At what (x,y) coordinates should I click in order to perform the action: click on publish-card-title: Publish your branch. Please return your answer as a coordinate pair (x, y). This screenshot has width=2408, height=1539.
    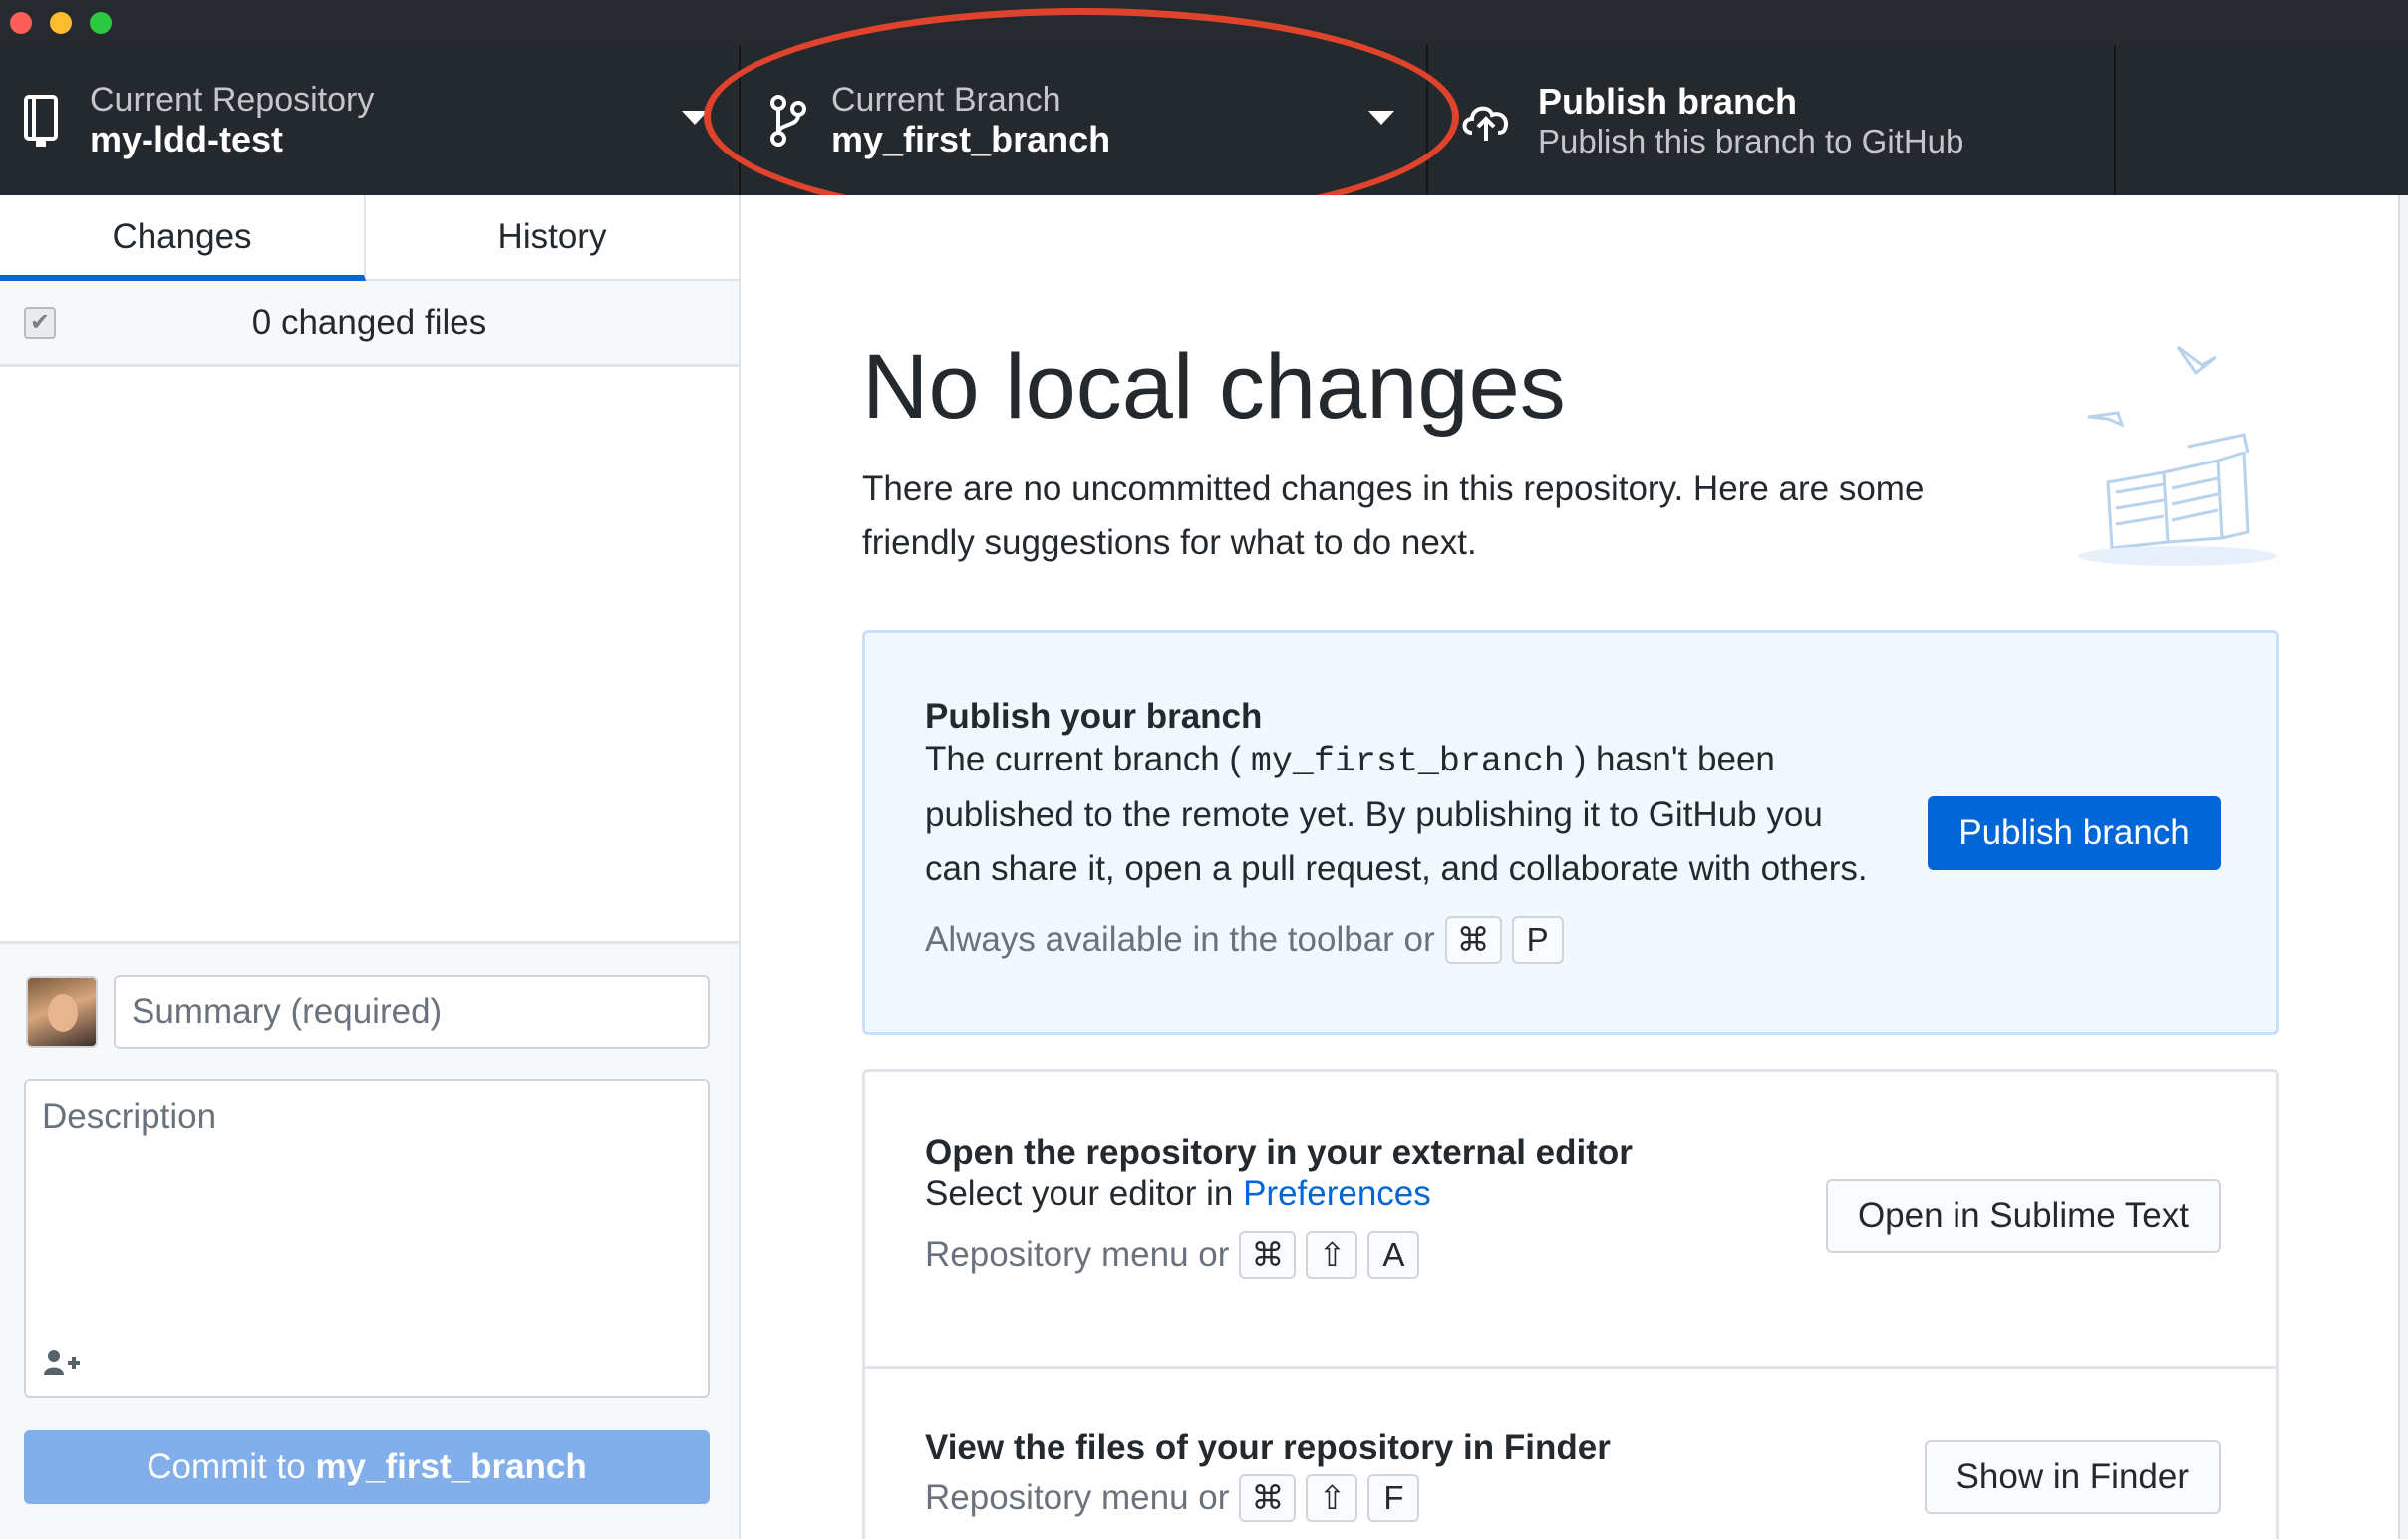
    Looking at the image, I should click on (1094, 716).